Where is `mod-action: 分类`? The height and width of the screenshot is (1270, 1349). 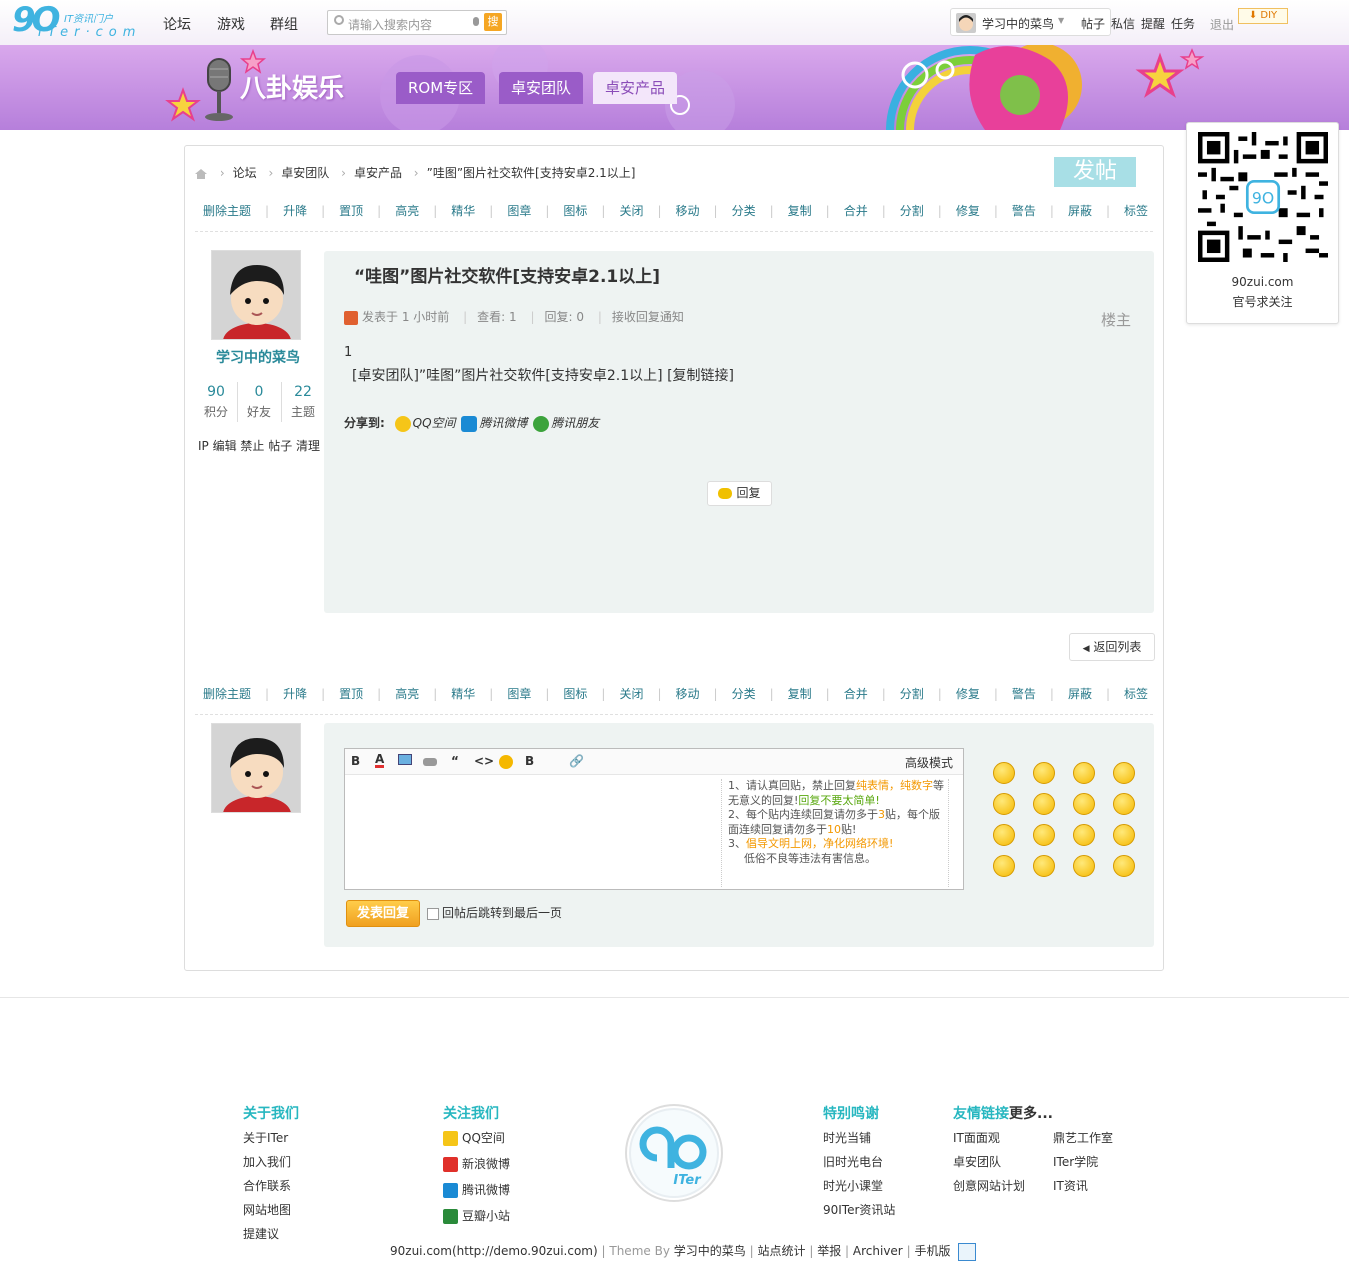 mod-action: 分类 is located at coordinates (744, 210).